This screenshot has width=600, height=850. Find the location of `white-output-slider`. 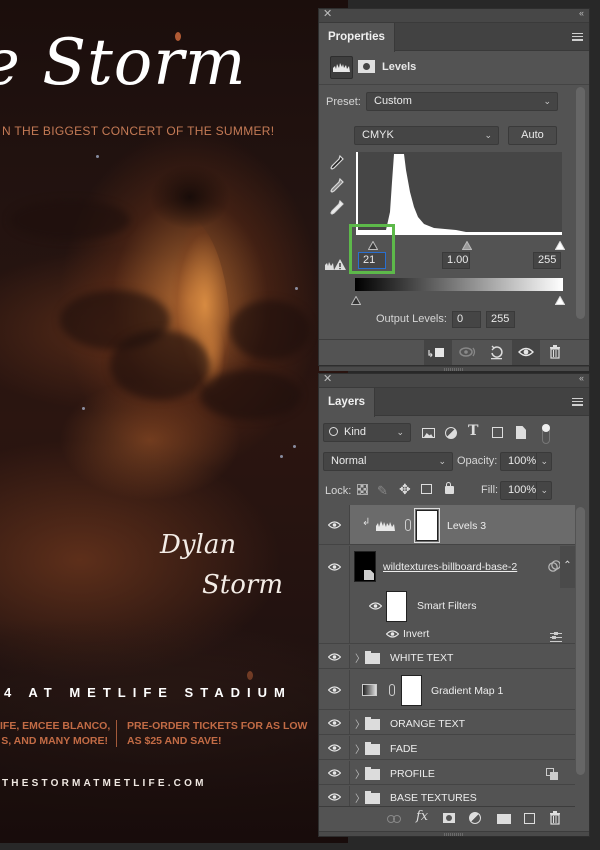

white-output-slider is located at coordinates (560, 298).